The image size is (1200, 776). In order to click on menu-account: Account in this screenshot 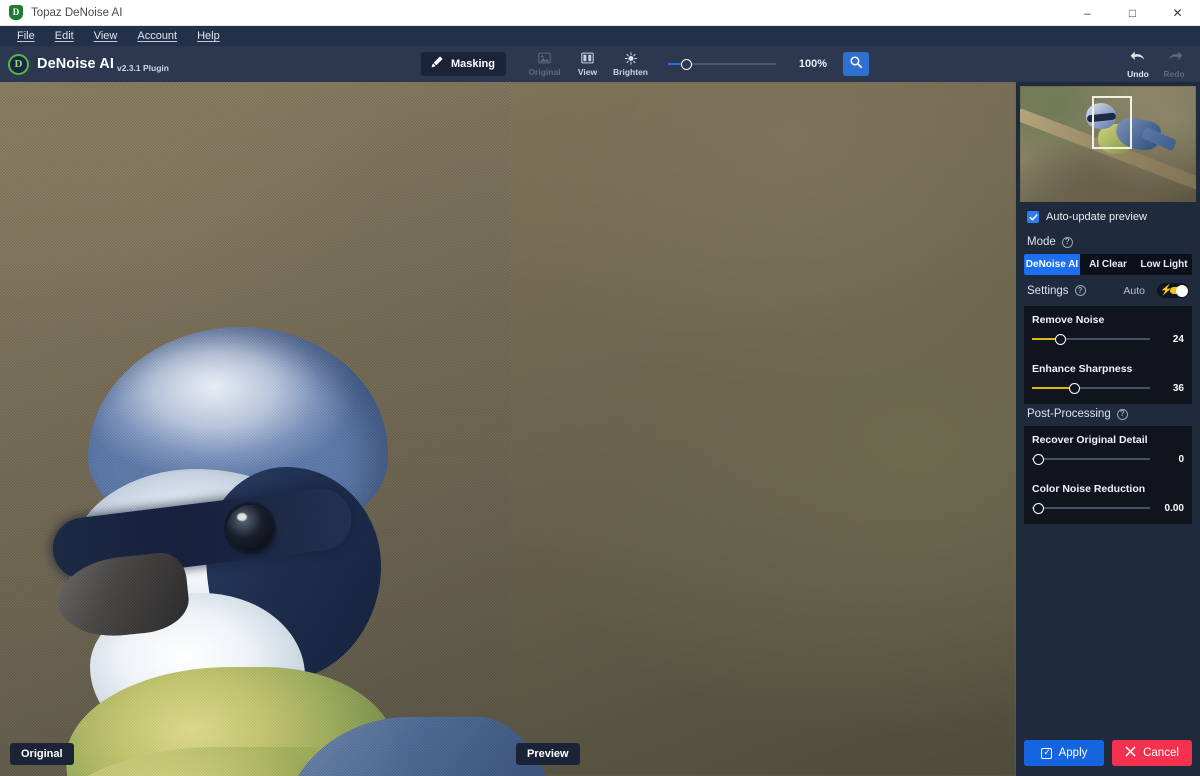, I will do `click(157, 36)`.